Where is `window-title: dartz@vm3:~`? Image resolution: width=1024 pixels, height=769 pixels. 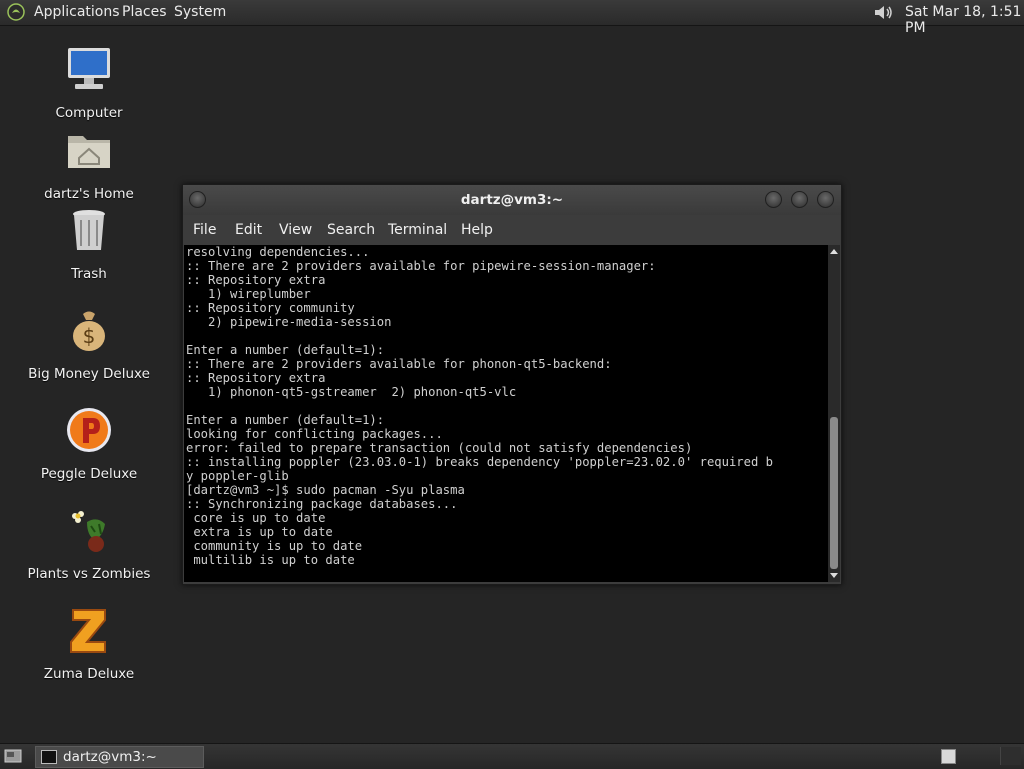
window-title: dartz@vm3:~ is located at coordinates (512, 200).